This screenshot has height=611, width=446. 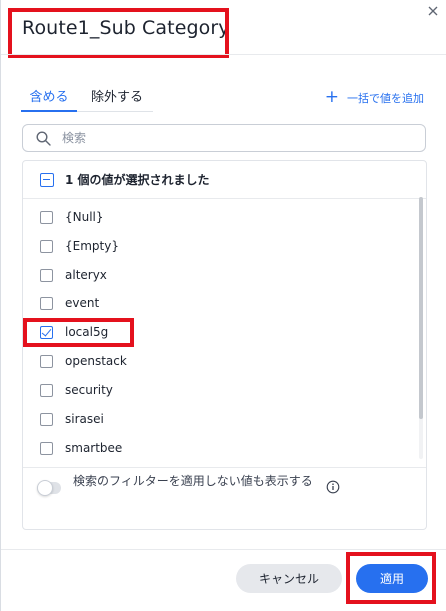 I want to click on tab-bar: 含める 除外する, so click(x=87, y=99).